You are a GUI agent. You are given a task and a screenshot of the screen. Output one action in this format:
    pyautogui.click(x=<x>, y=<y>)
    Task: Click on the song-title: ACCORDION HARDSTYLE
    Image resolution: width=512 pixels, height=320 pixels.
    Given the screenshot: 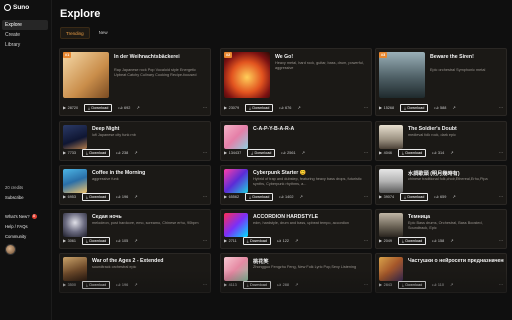 What is the action you would take?
    pyautogui.click(x=311, y=217)
    